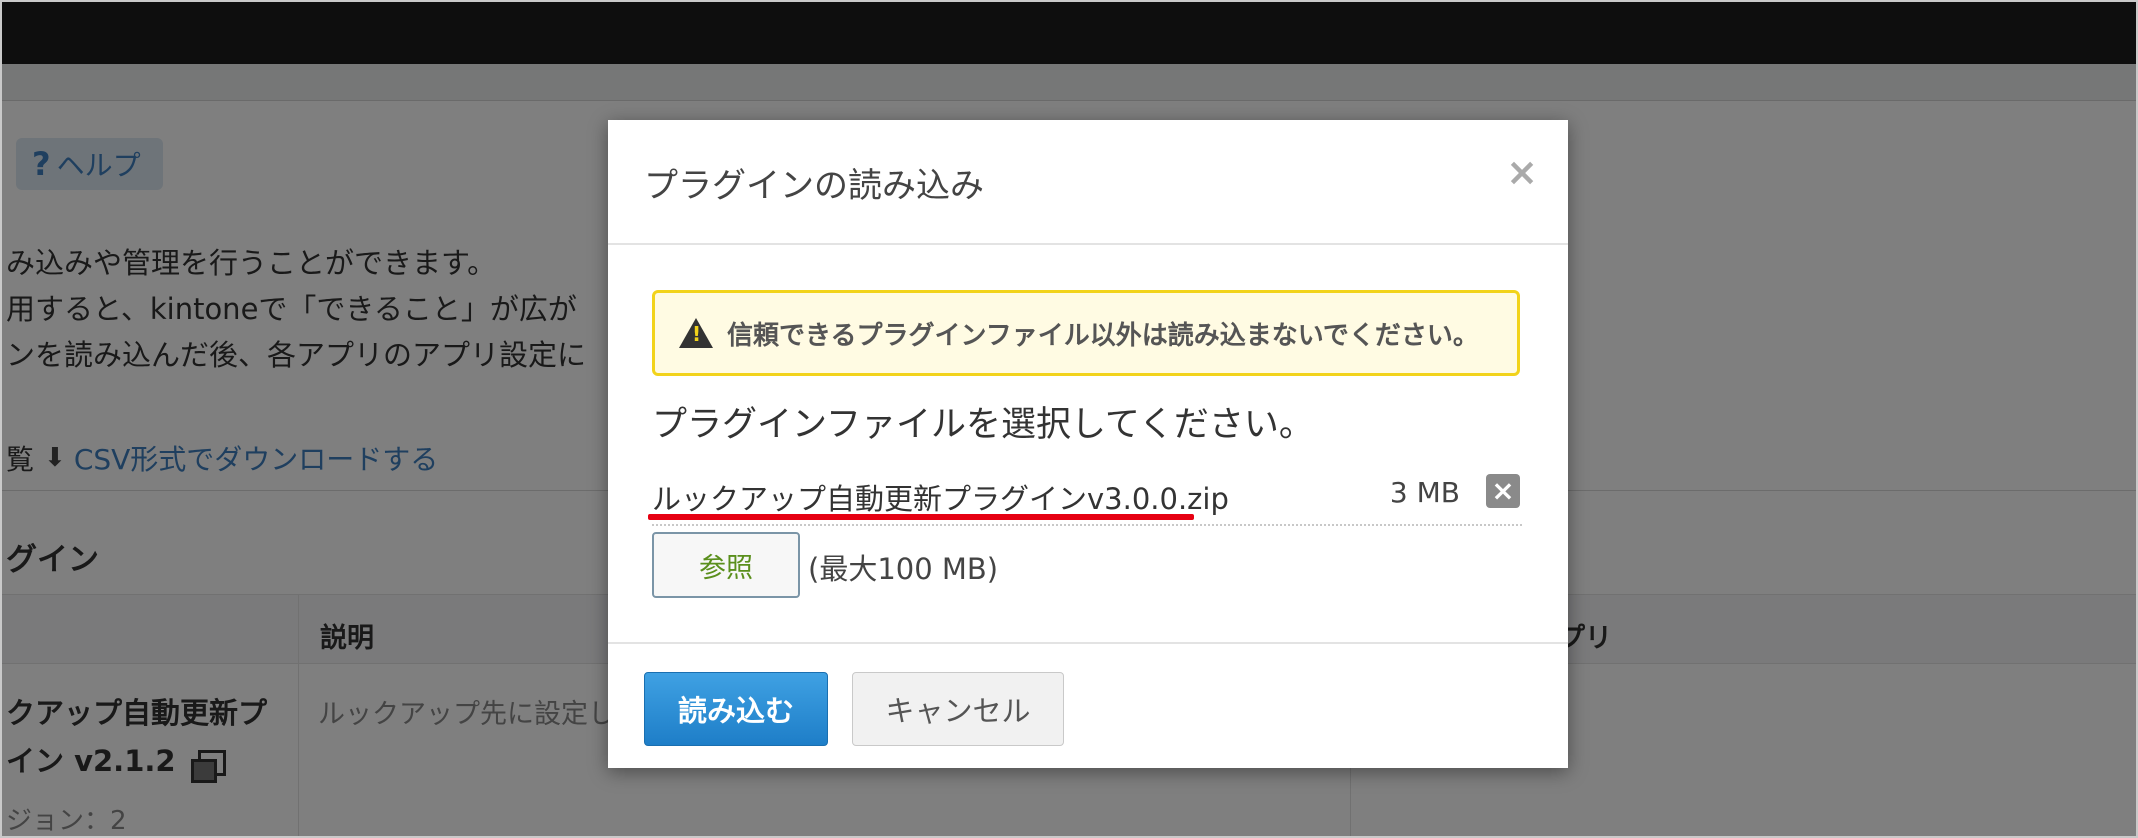 This screenshot has height=838, width=2138. I want to click on file-size: 3 MB, so click(1424, 492).